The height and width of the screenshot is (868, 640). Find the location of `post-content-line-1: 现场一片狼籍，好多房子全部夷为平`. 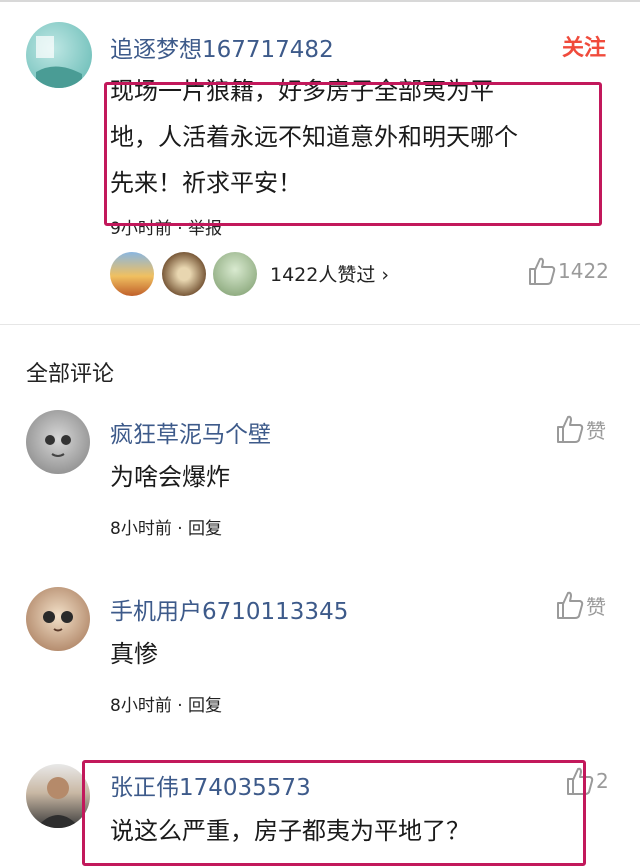

post-content-line-1: 现场一片狼籍，好多房子全部夷为平 is located at coordinates (302, 91).